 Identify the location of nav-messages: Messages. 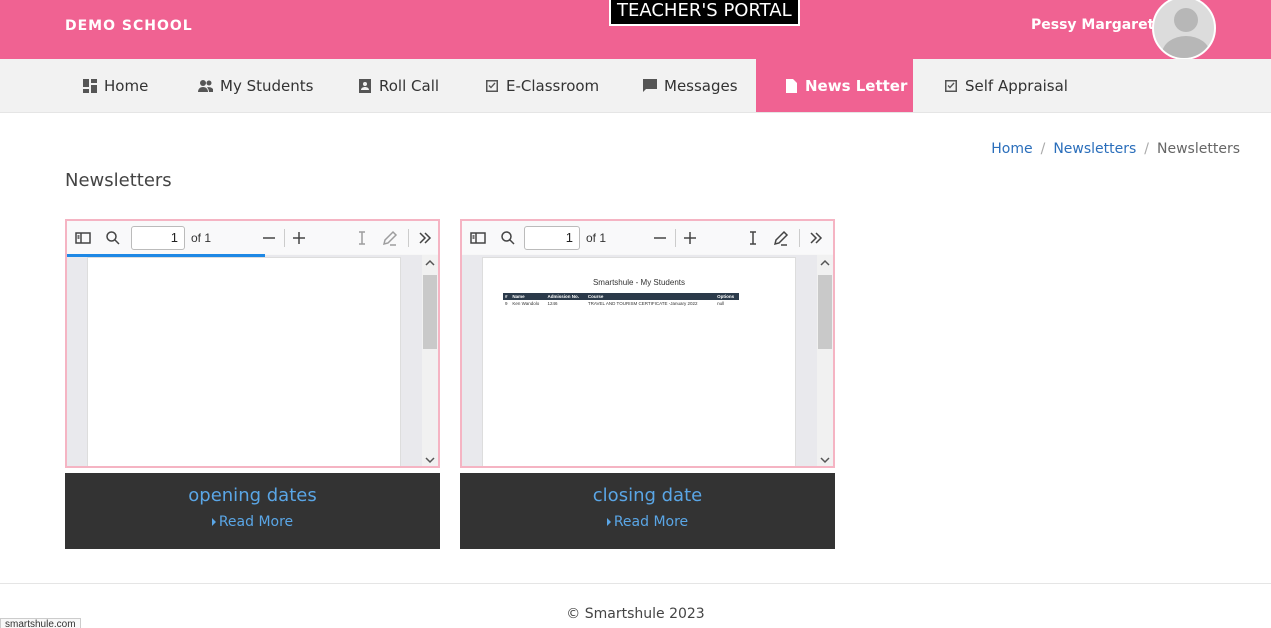
(690, 85).